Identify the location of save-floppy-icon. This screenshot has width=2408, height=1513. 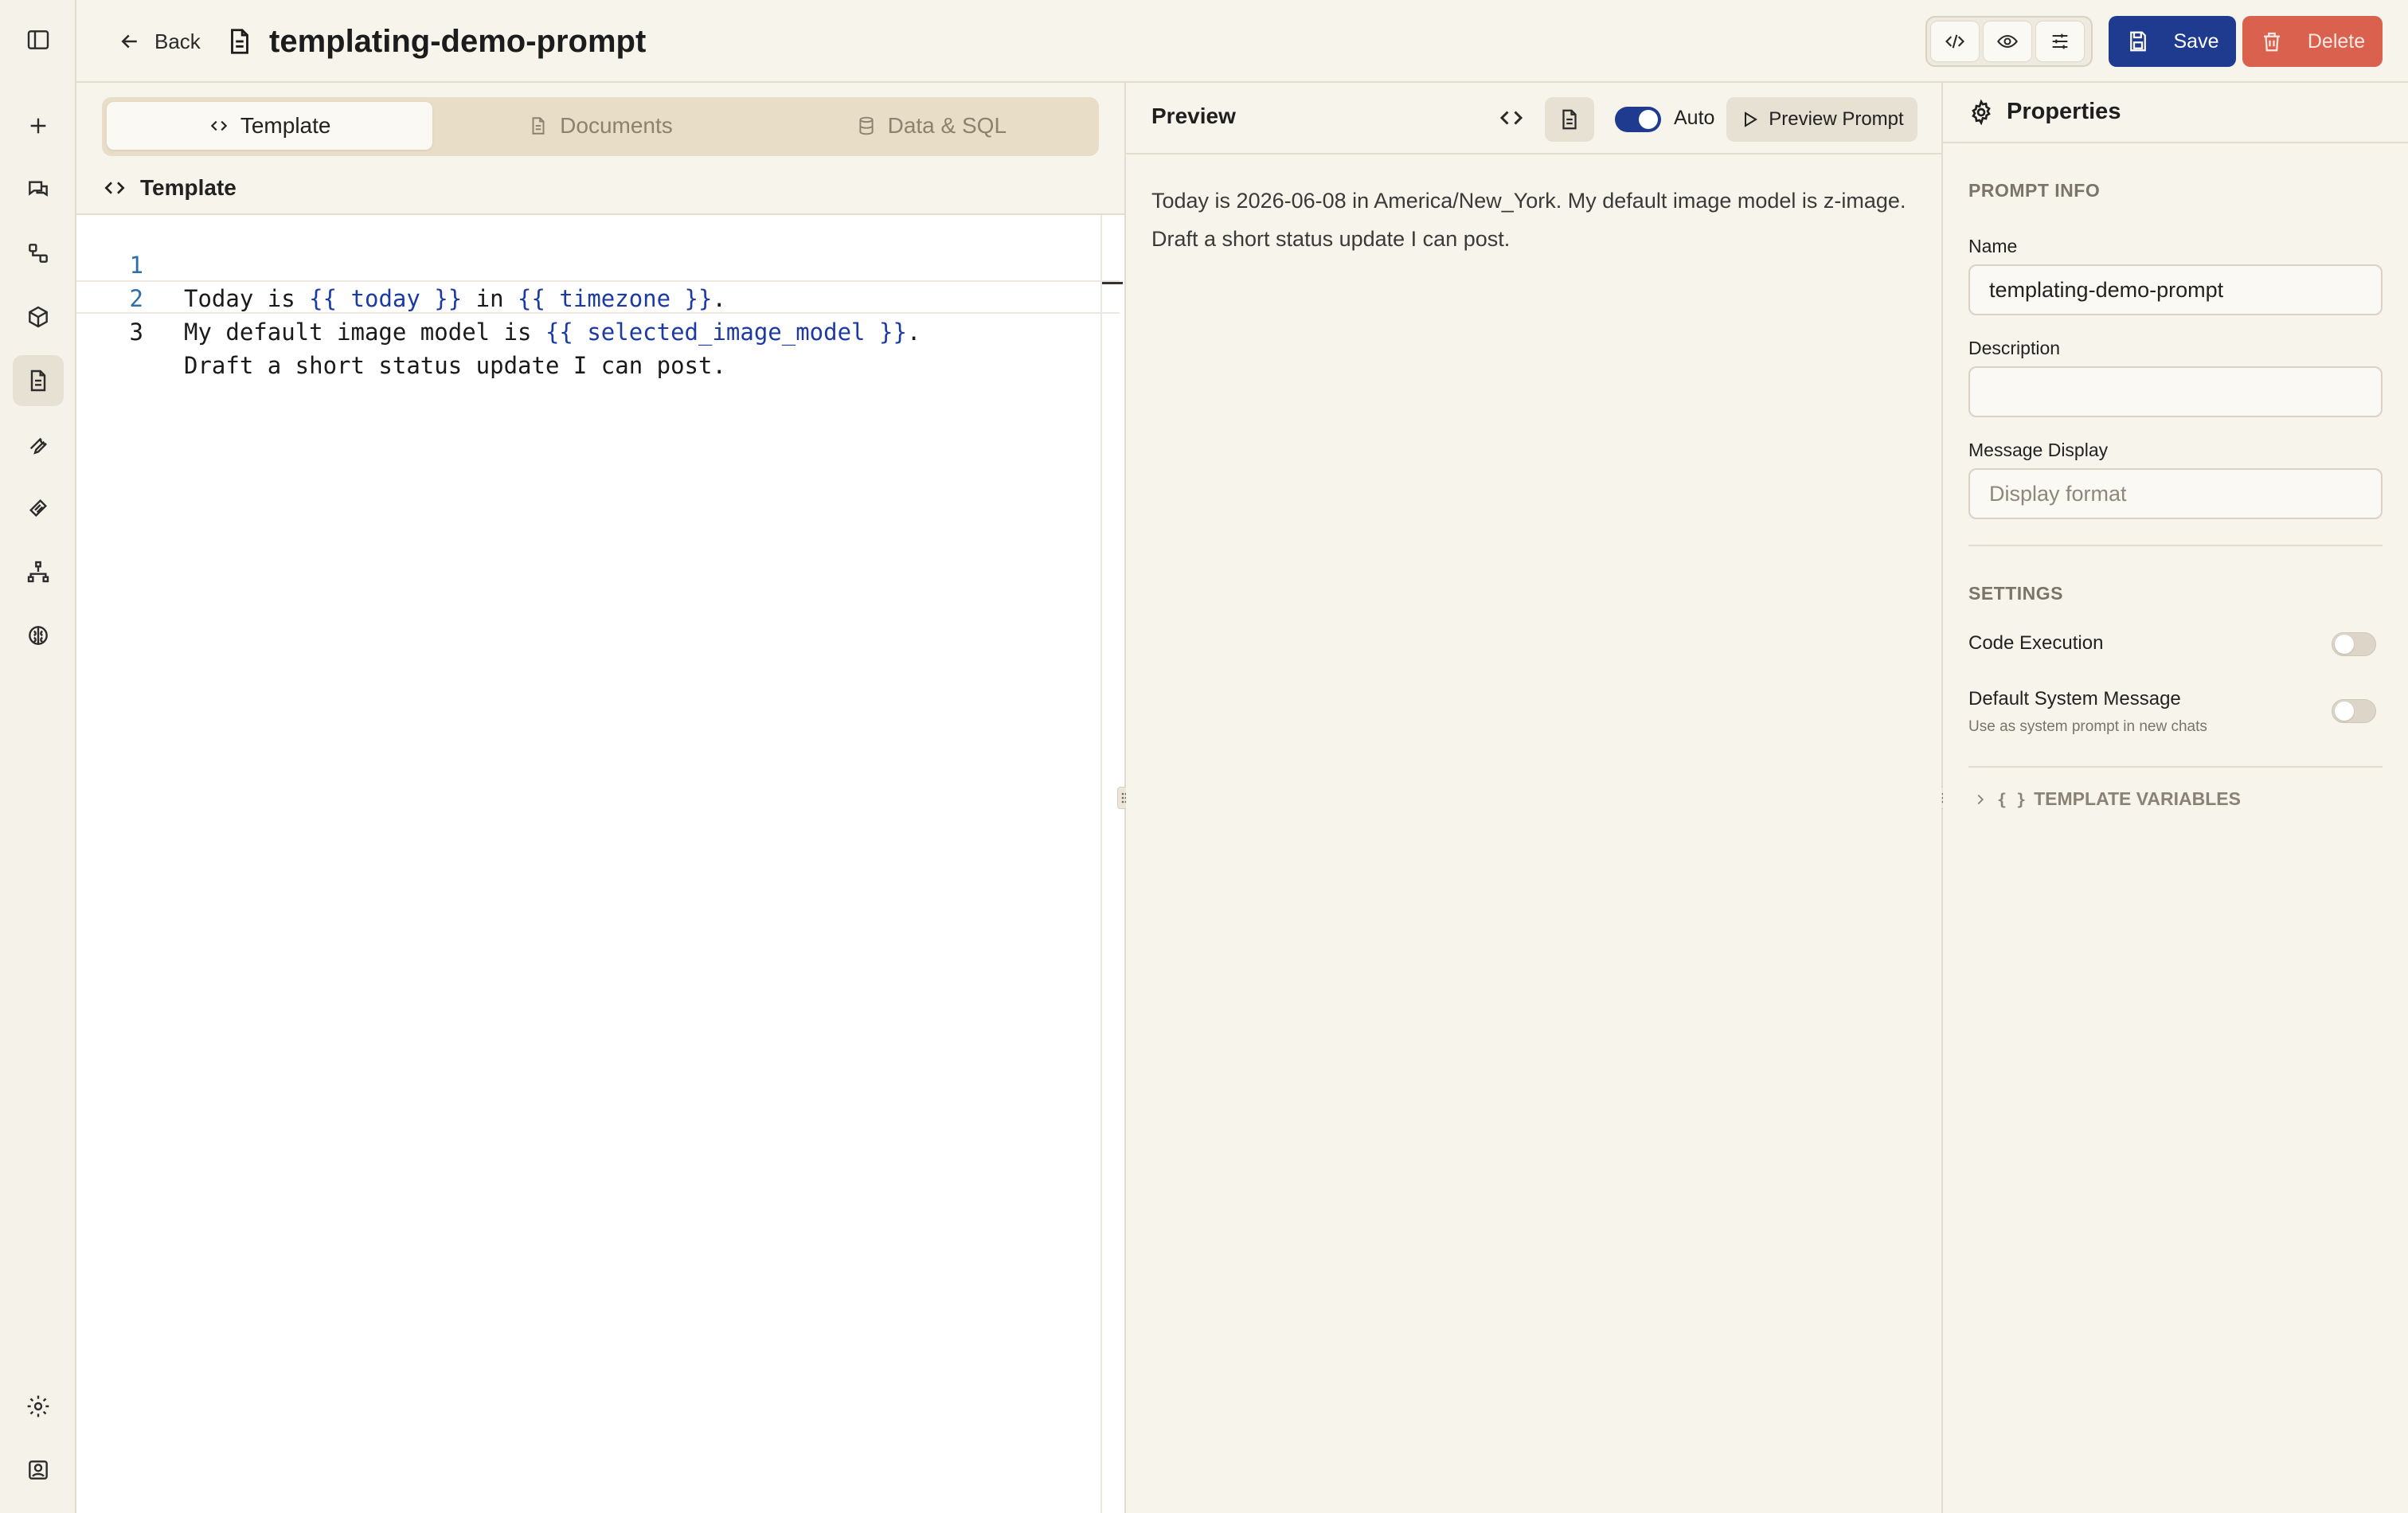
(2137, 41).